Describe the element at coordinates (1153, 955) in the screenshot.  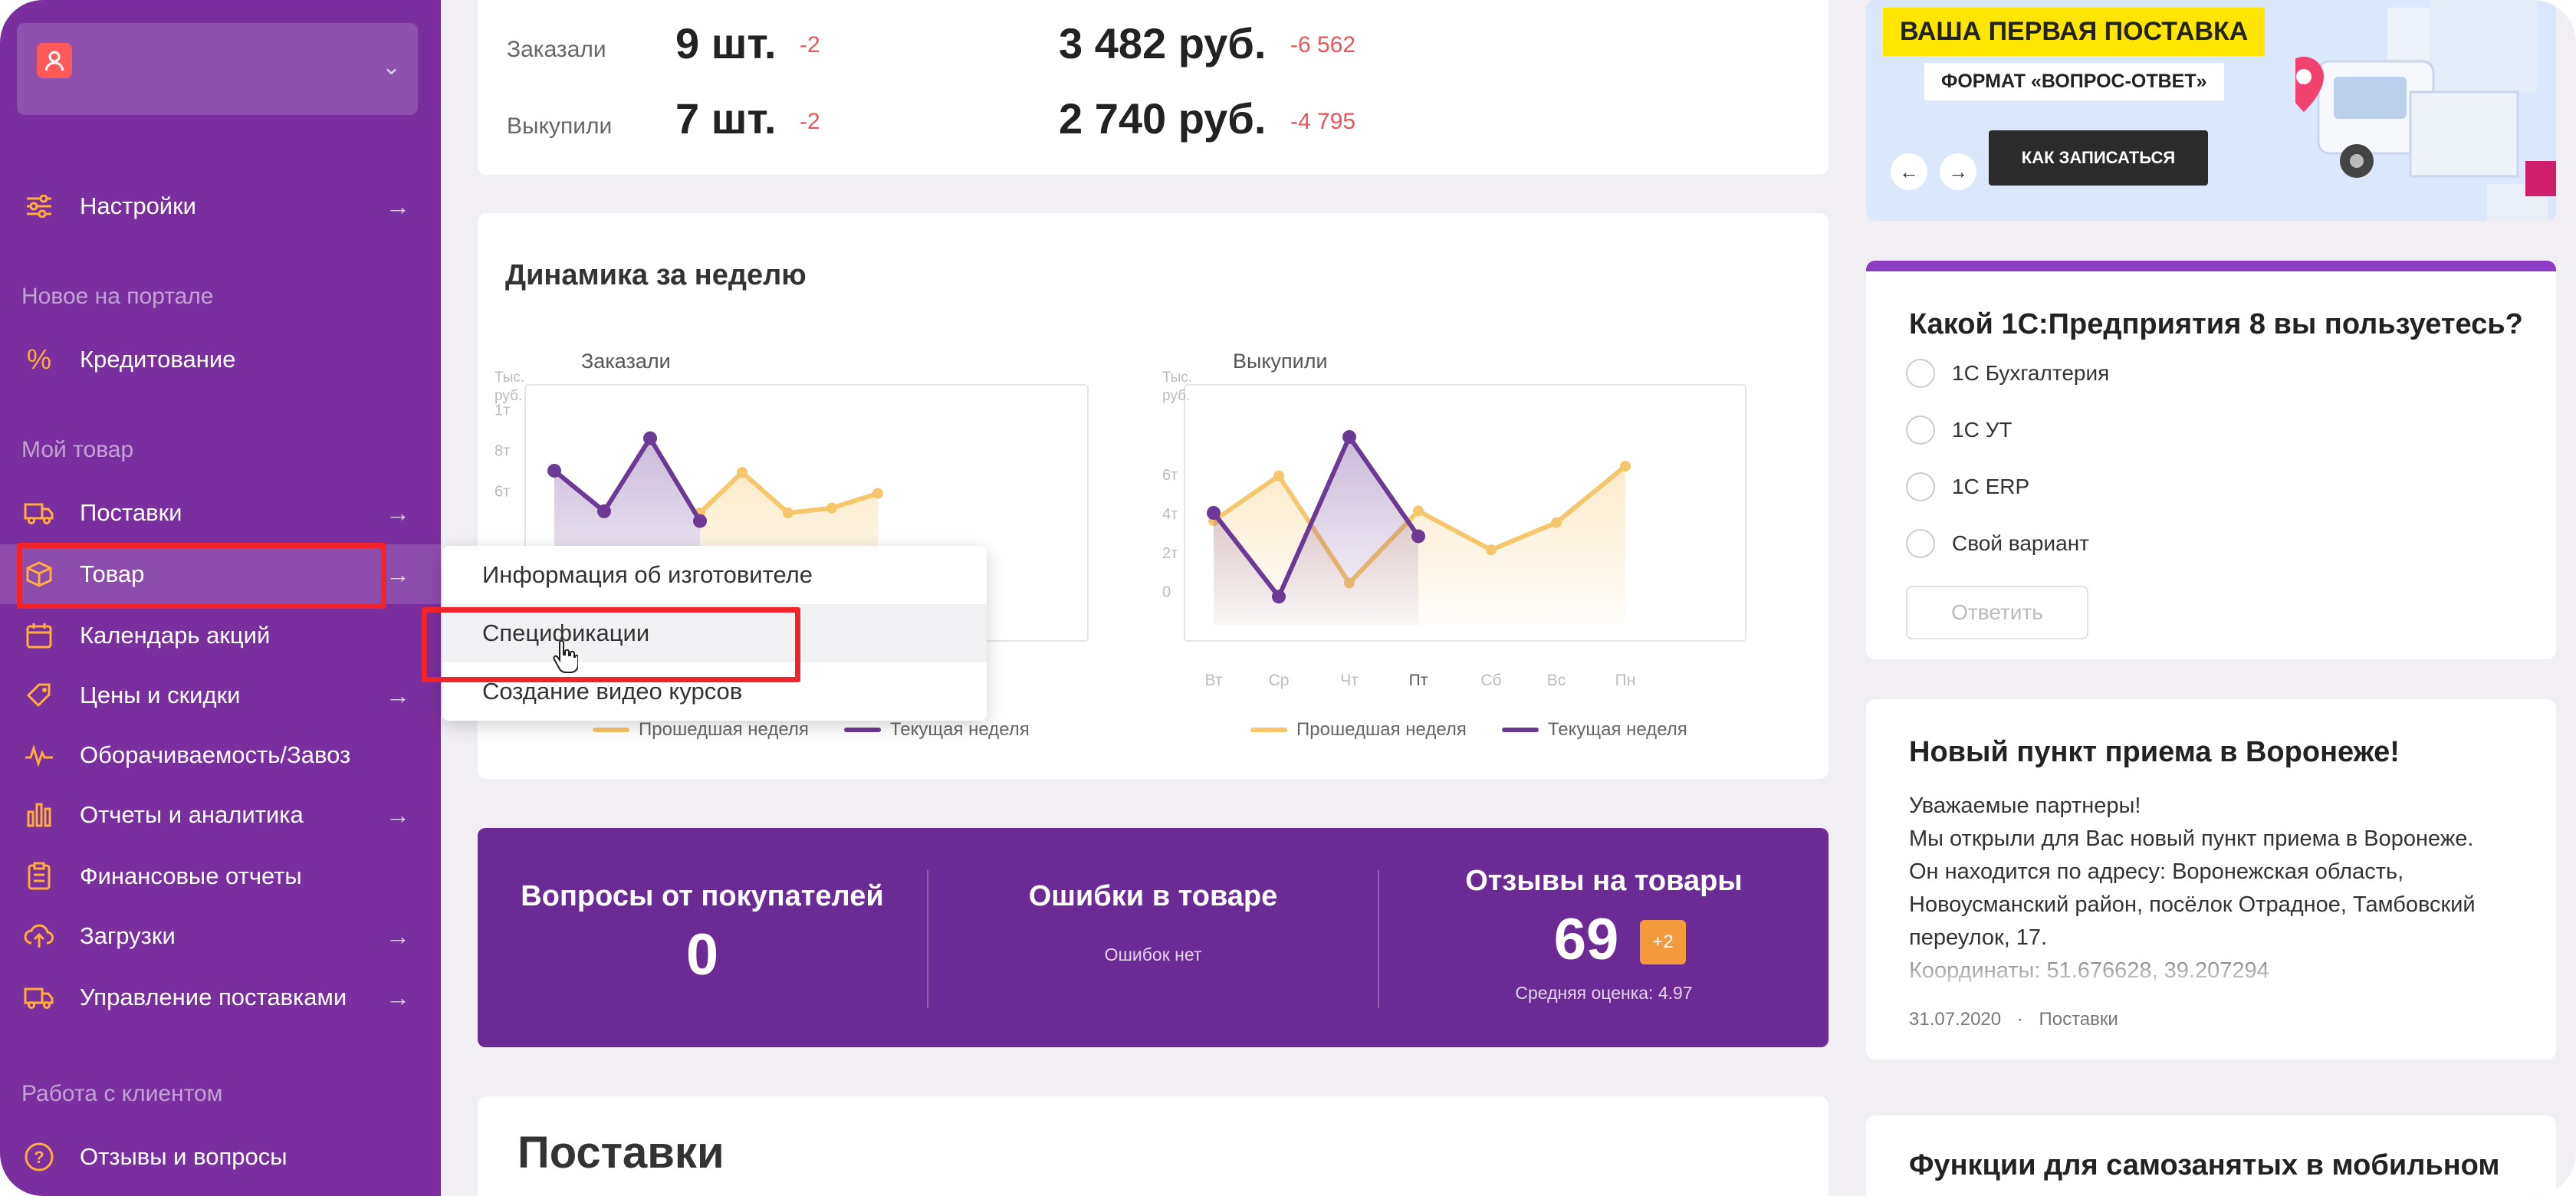
I see `errors-sub: Ошибок нет` at that location.